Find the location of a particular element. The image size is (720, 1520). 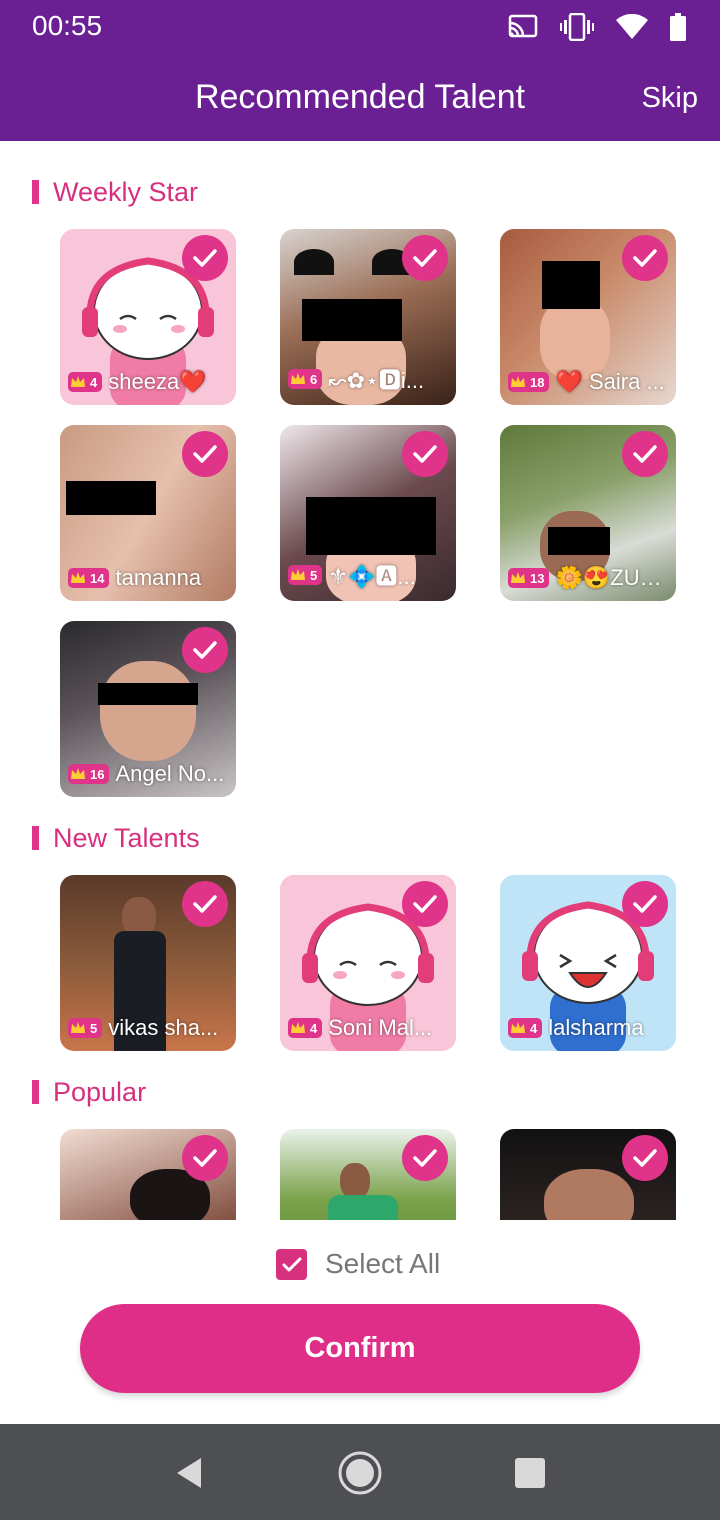

vibrate-icon is located at coordinates (577, 27).